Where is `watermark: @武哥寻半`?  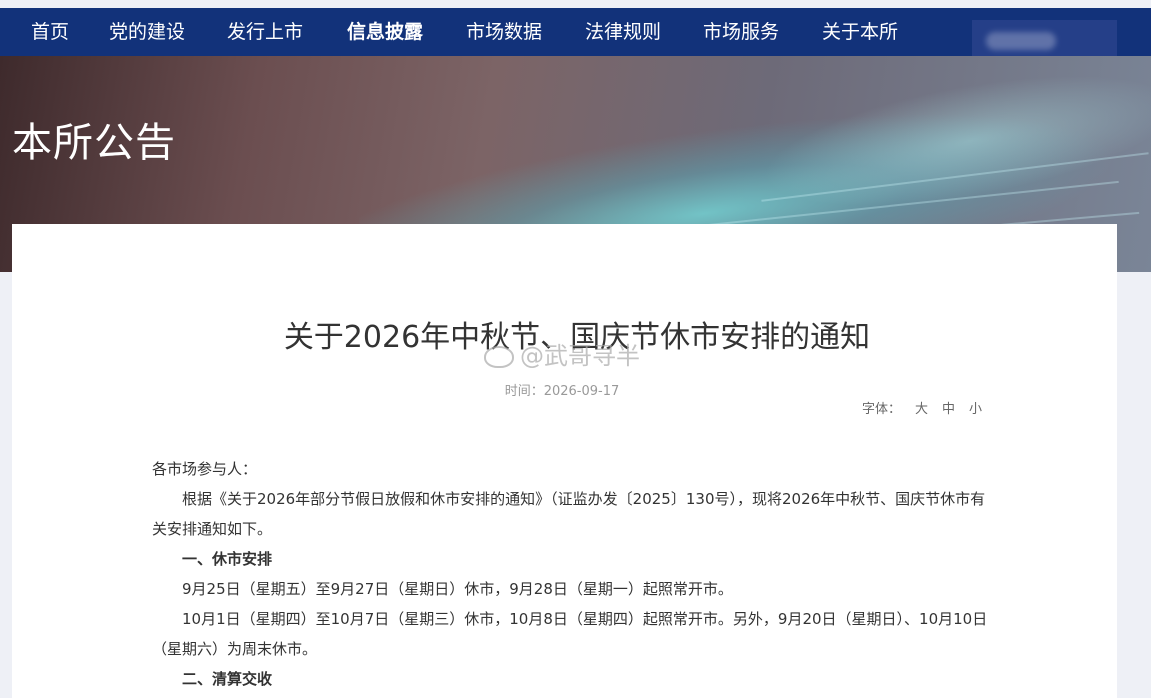
watermark: @武哥寻半 is located at coordinates (562, 353).